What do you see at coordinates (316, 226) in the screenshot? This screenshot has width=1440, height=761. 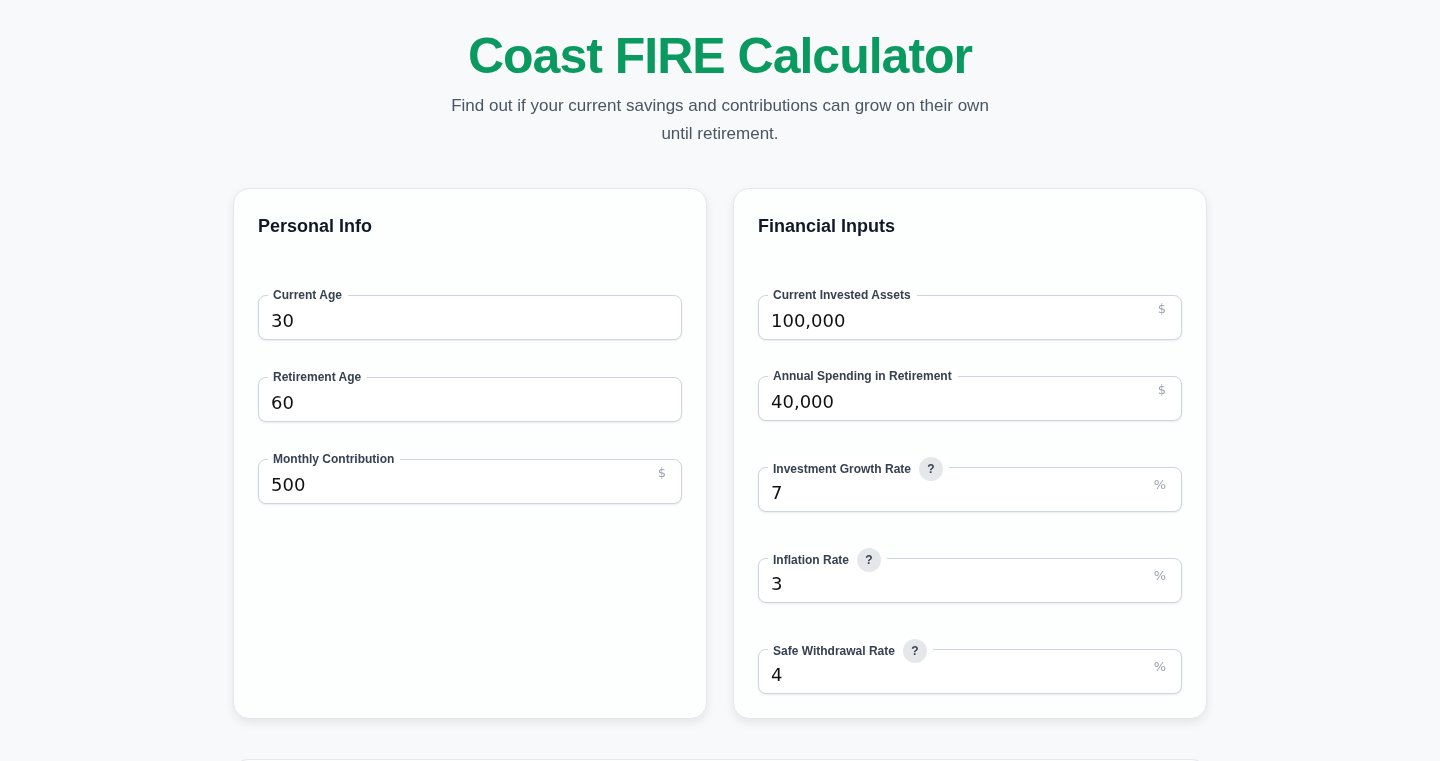 I see `card-heading: Personal Info` at bounding box center [316, 226].